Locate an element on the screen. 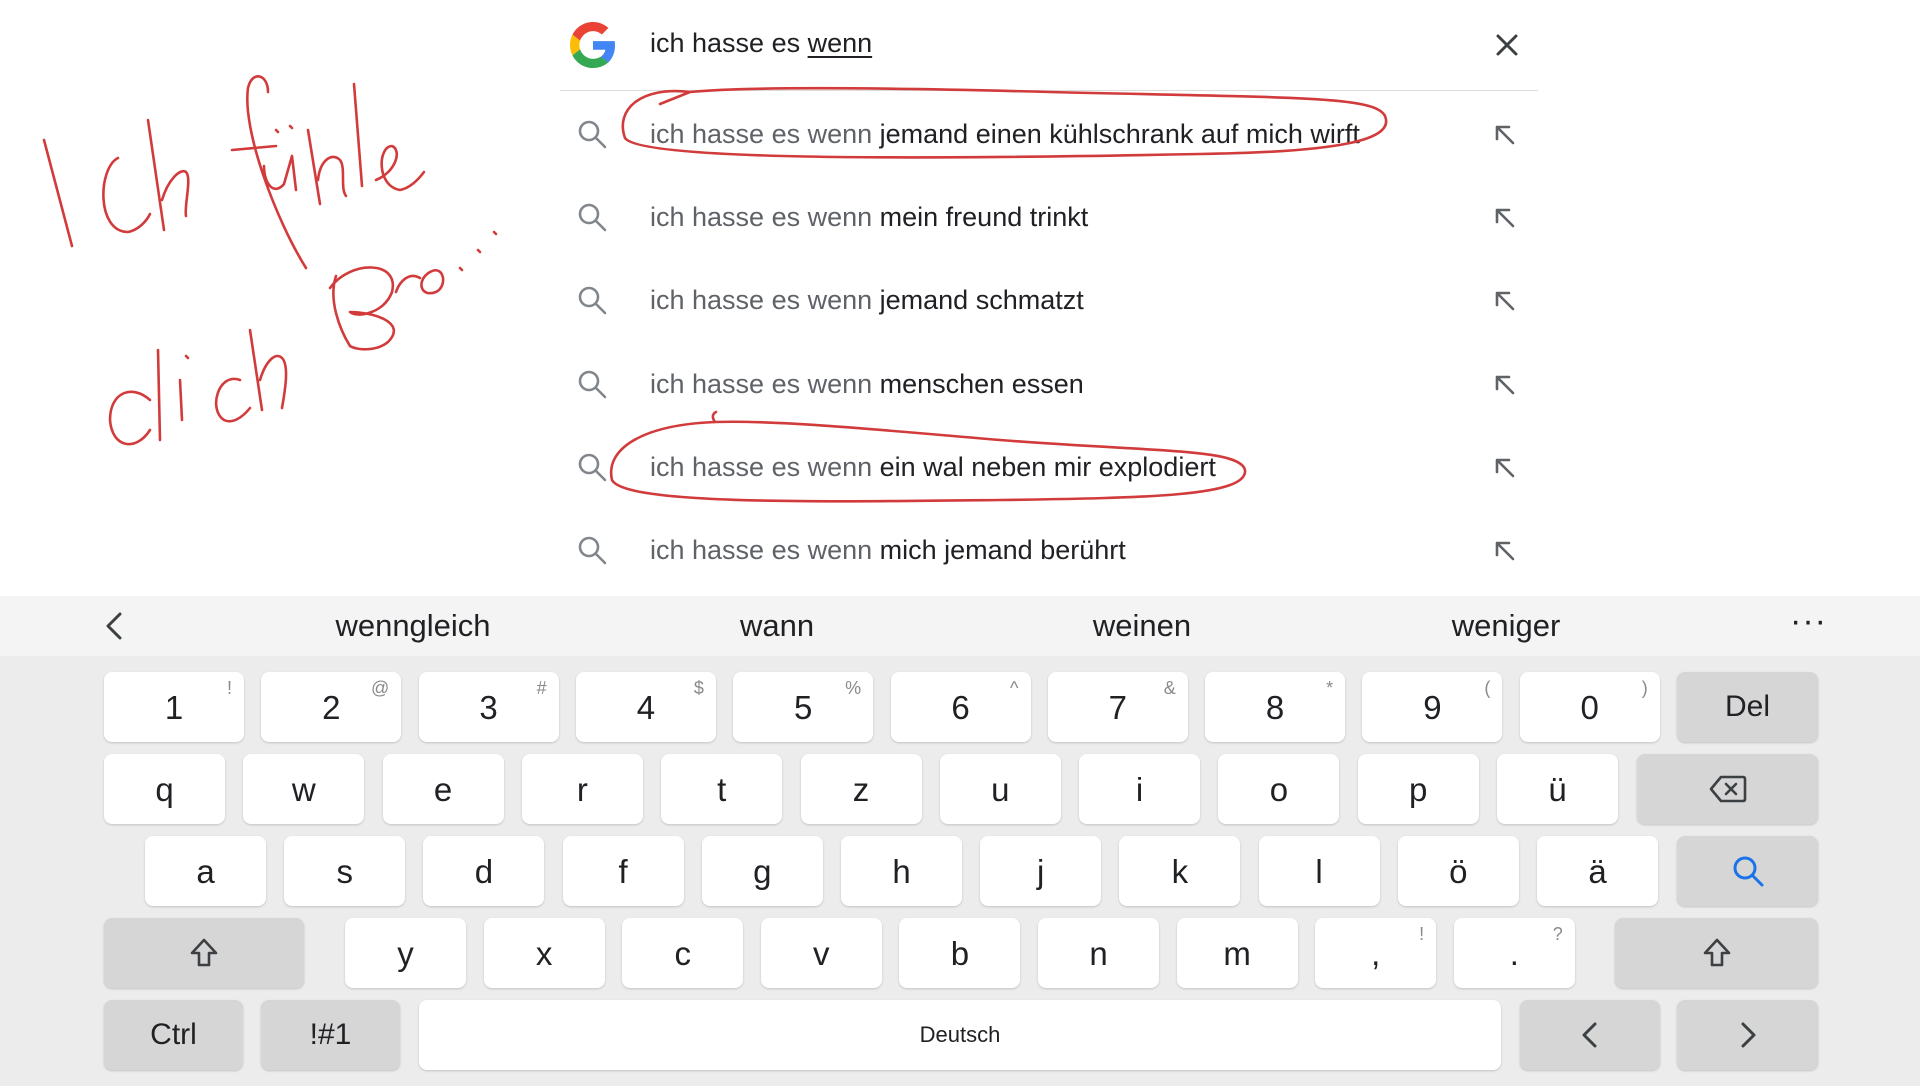  prediction-word-3: weinen is located at coordinates (1142, 626).